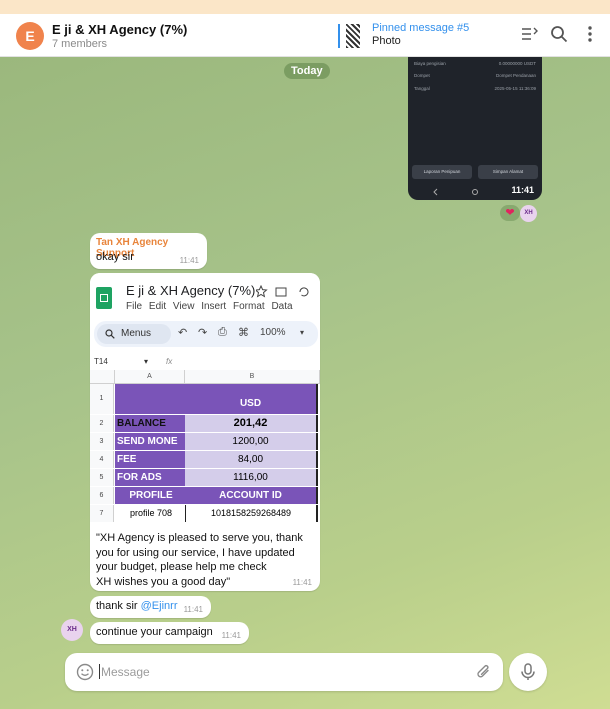 The image size is (610, 709). I want to click on menu-insert: Insert, so click(214, 306).